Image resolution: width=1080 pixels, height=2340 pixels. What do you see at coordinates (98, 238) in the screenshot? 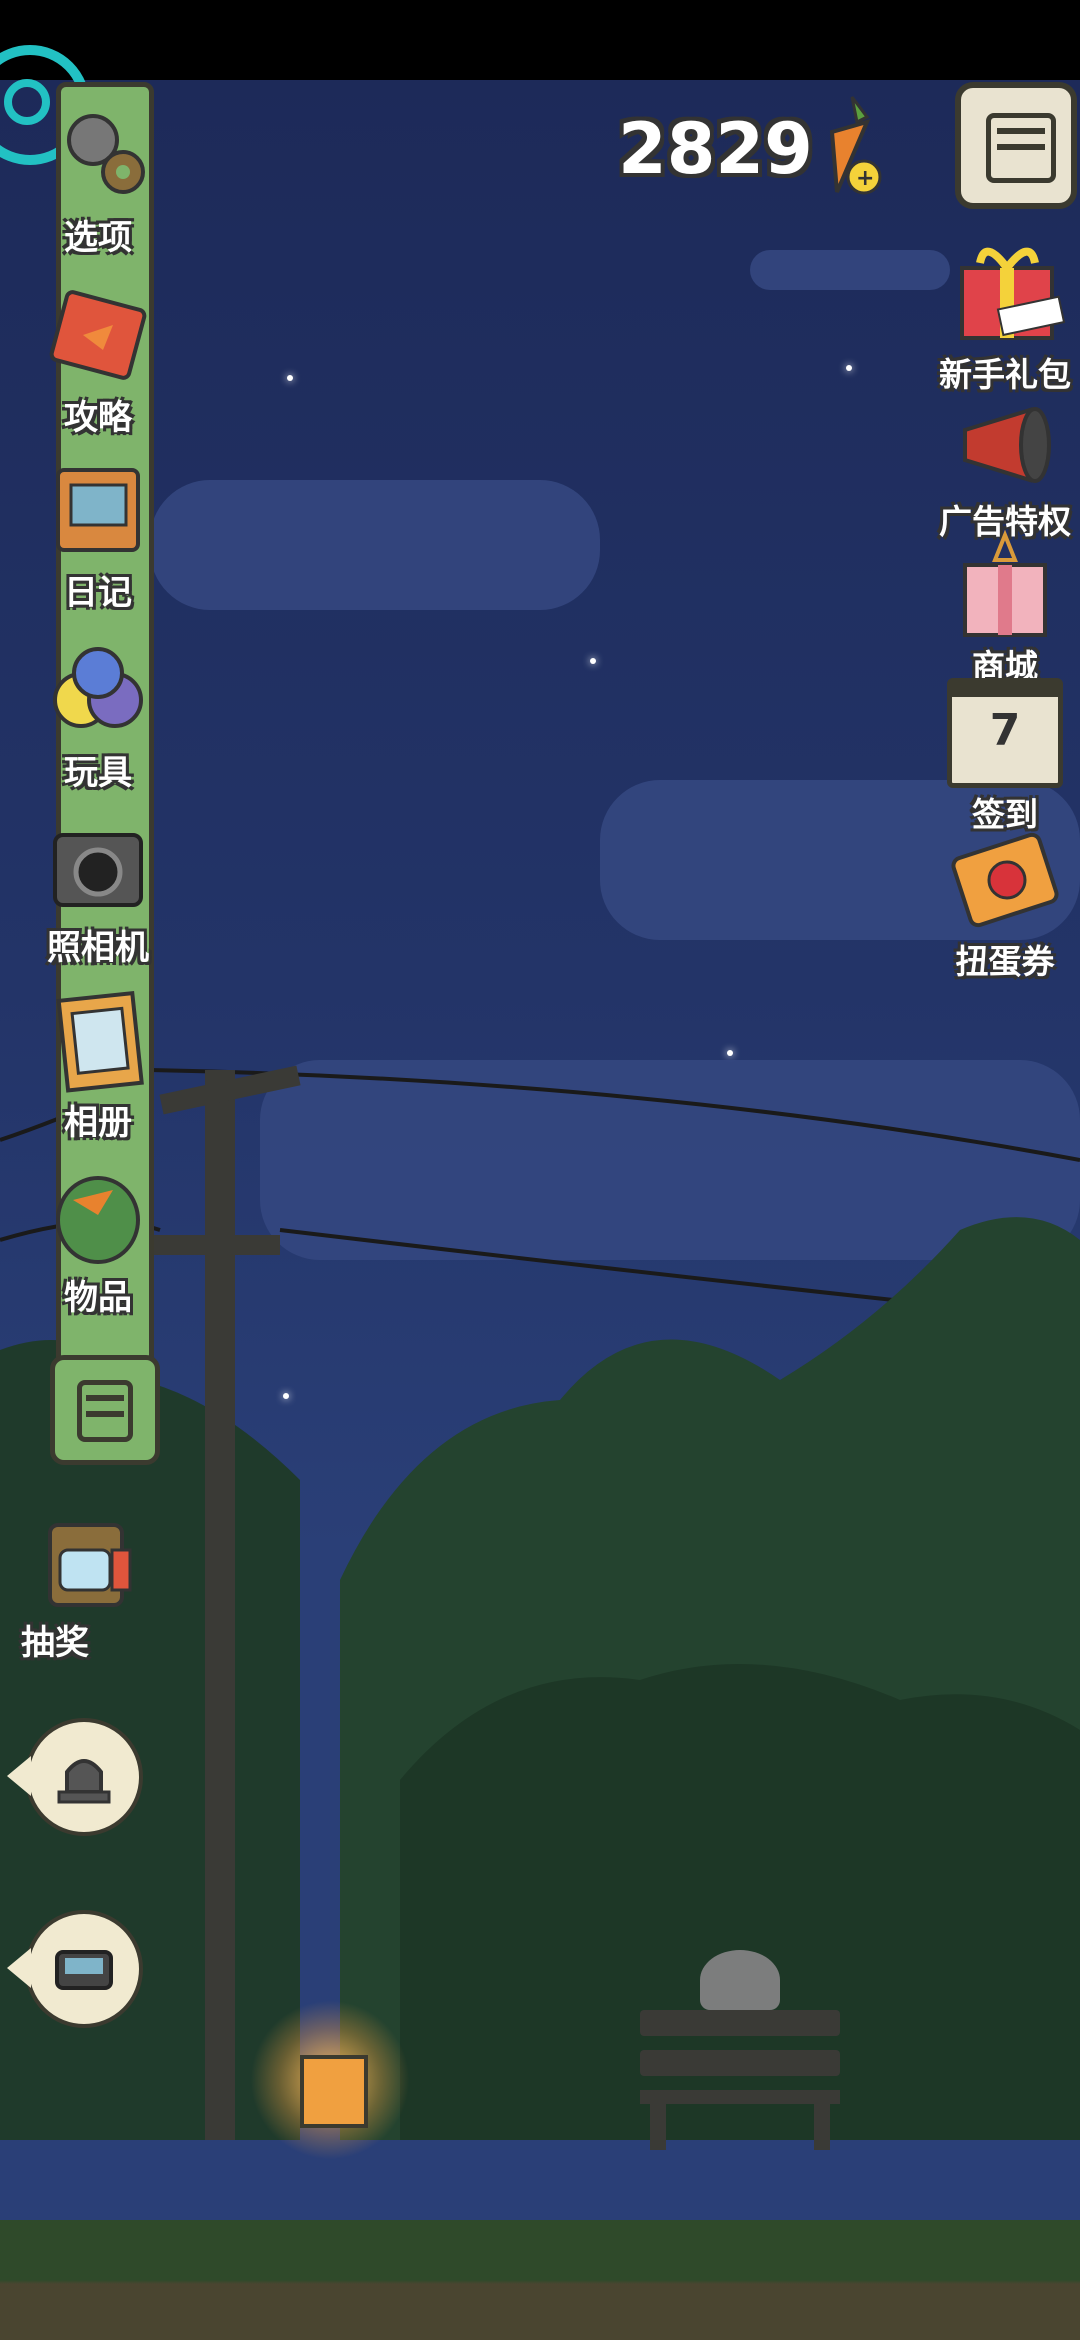
I see `sidebar-label: 选项` at bounding box center [98, 238].